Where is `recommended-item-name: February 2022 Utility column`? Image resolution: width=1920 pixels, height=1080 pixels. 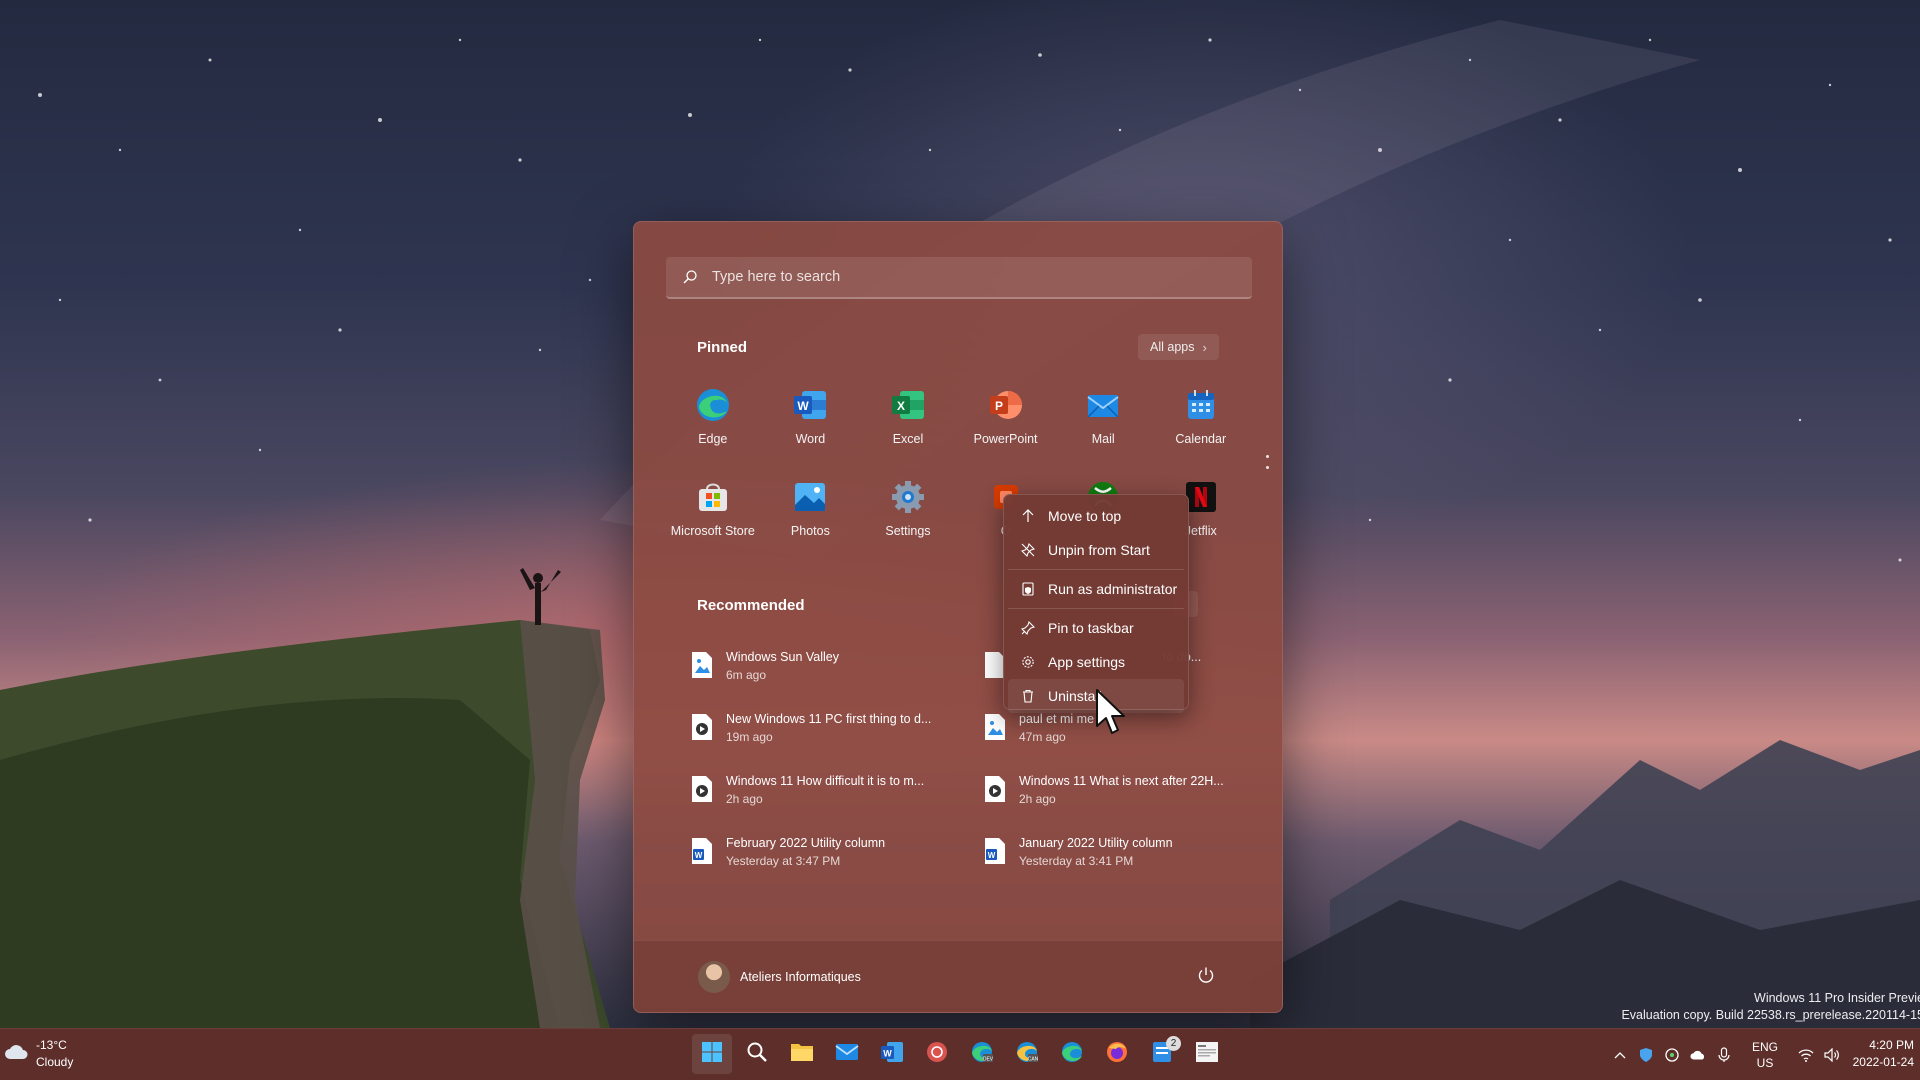
recommended-item-name: February 2022 Utility column is located at coordinates (806, 843).